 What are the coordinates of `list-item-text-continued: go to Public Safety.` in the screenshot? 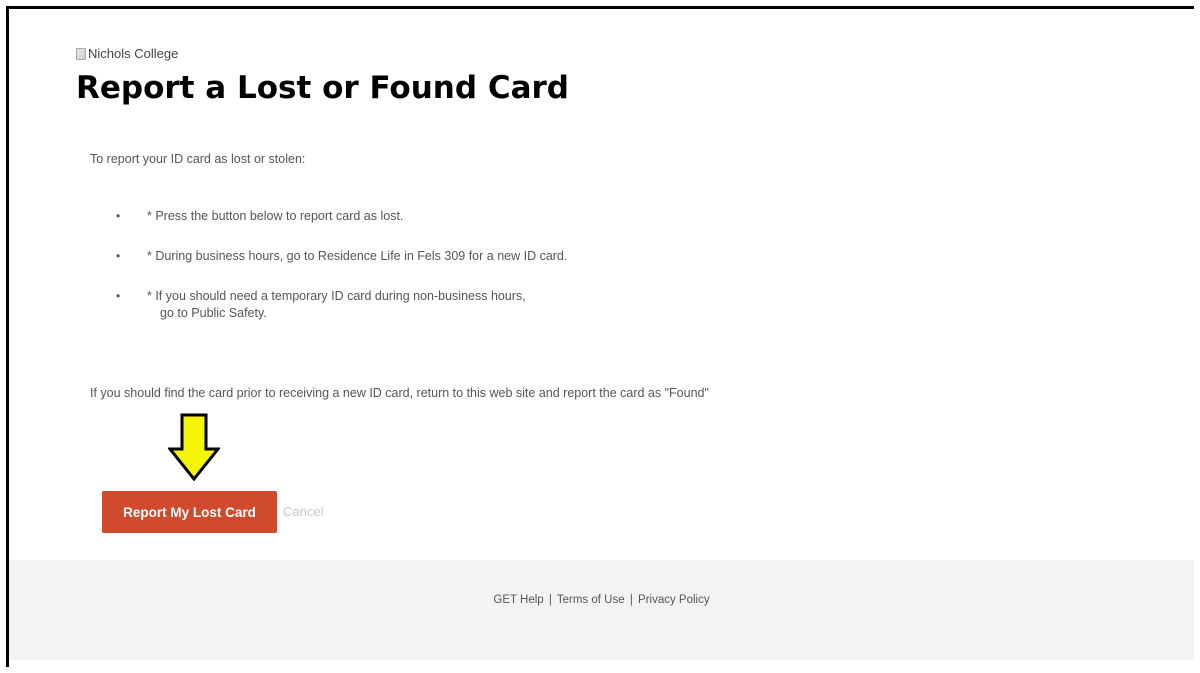 It's located at (213, 313).